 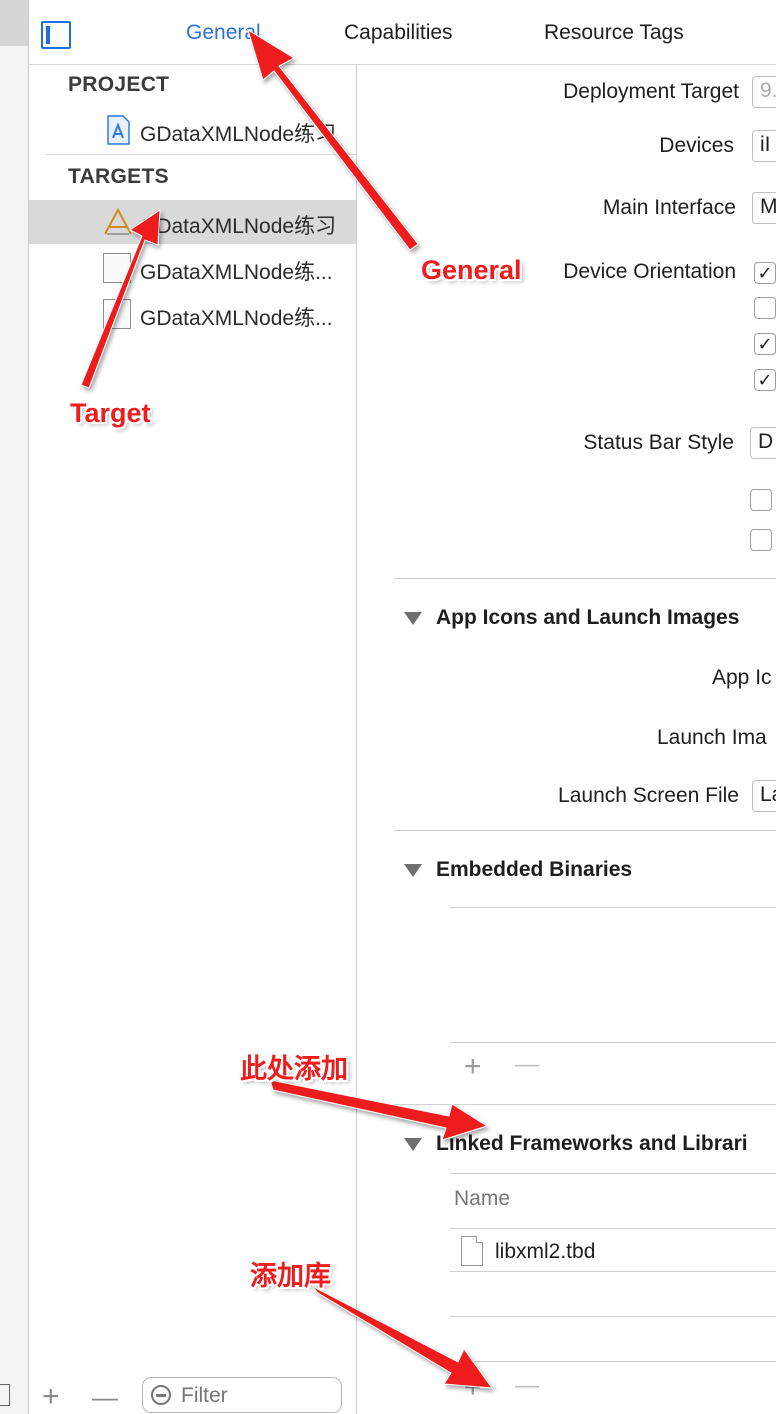 What do you see at coordinates (110, 413) in the screenshot?
I see `annotation-target: Target` at bounding box center [110, 413].